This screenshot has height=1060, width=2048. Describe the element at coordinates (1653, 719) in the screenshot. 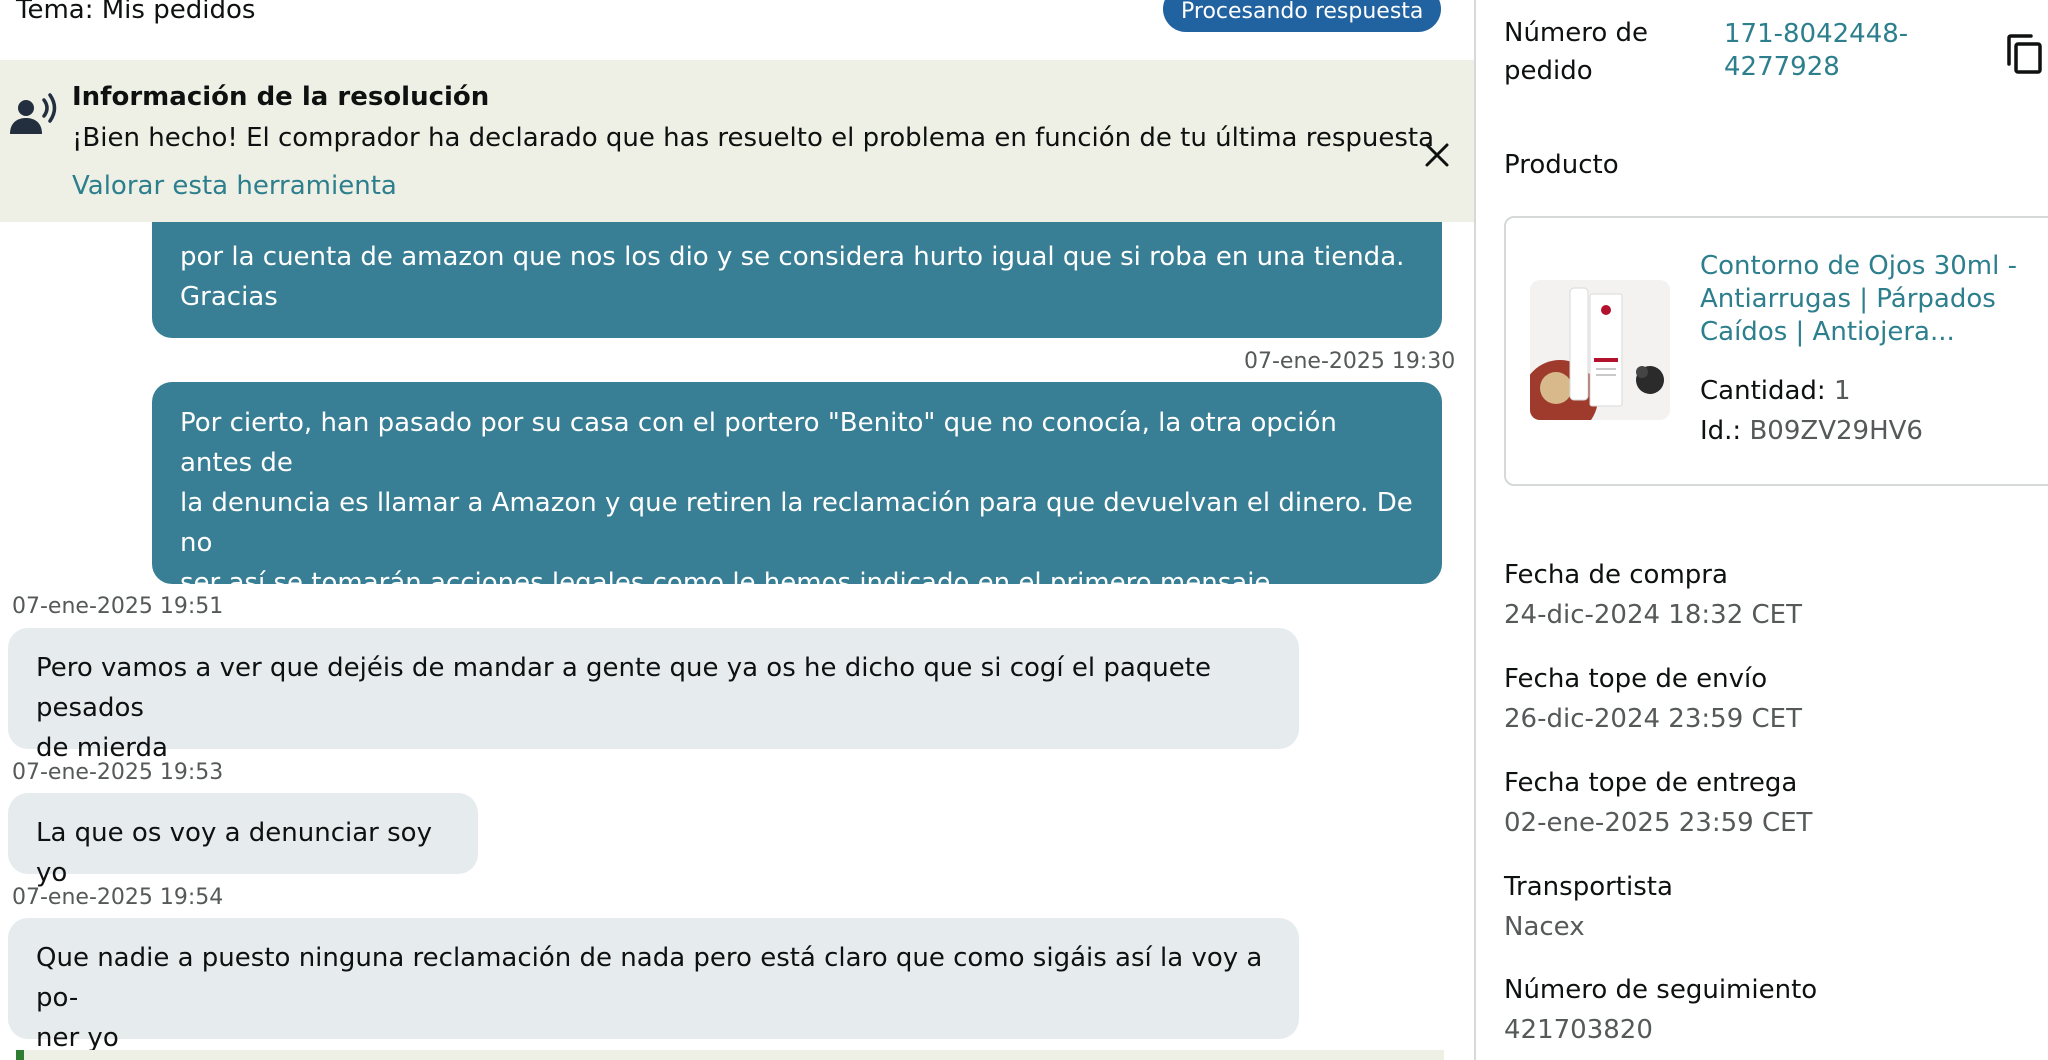

I see `ship-by-value: 26-dic-2024 23:59 CET` at that location.